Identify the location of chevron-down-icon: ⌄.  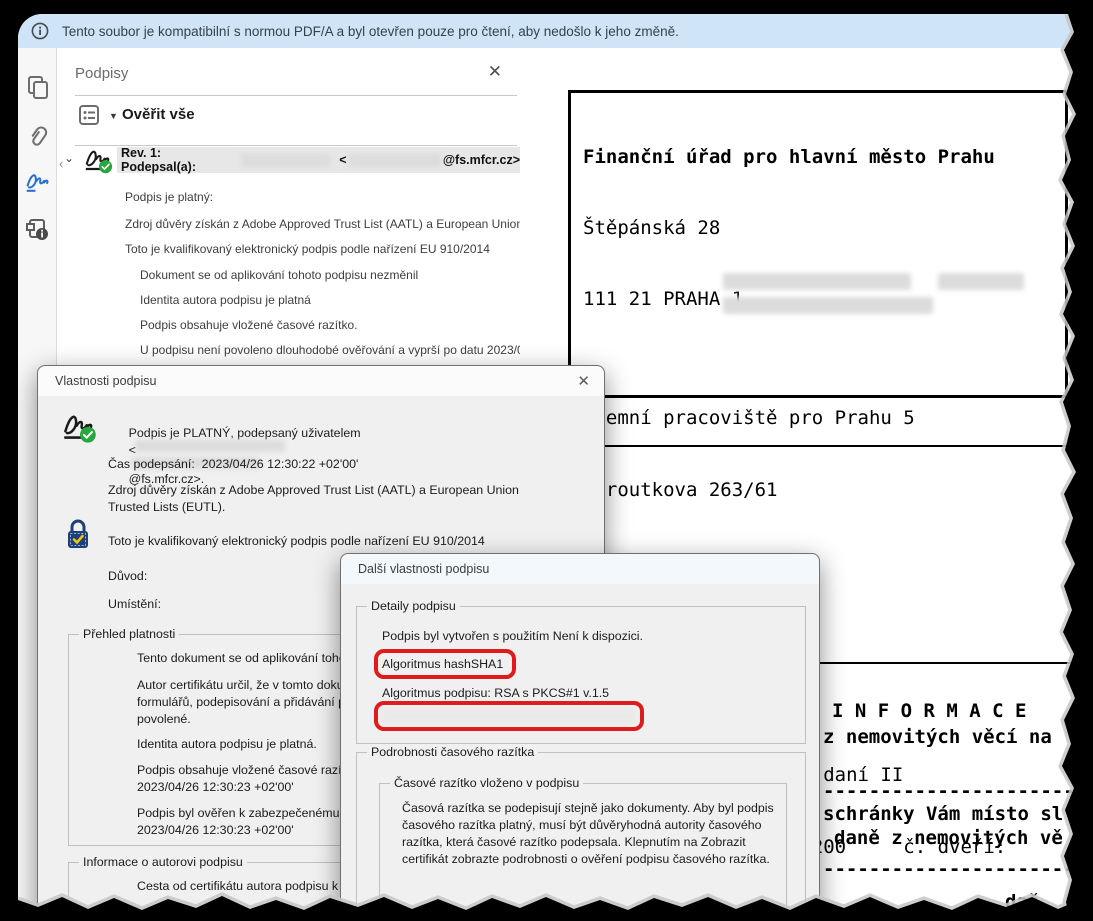
(69, 158).